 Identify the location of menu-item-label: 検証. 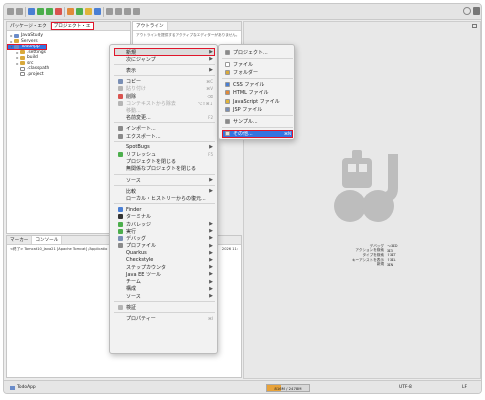
(131, 307).